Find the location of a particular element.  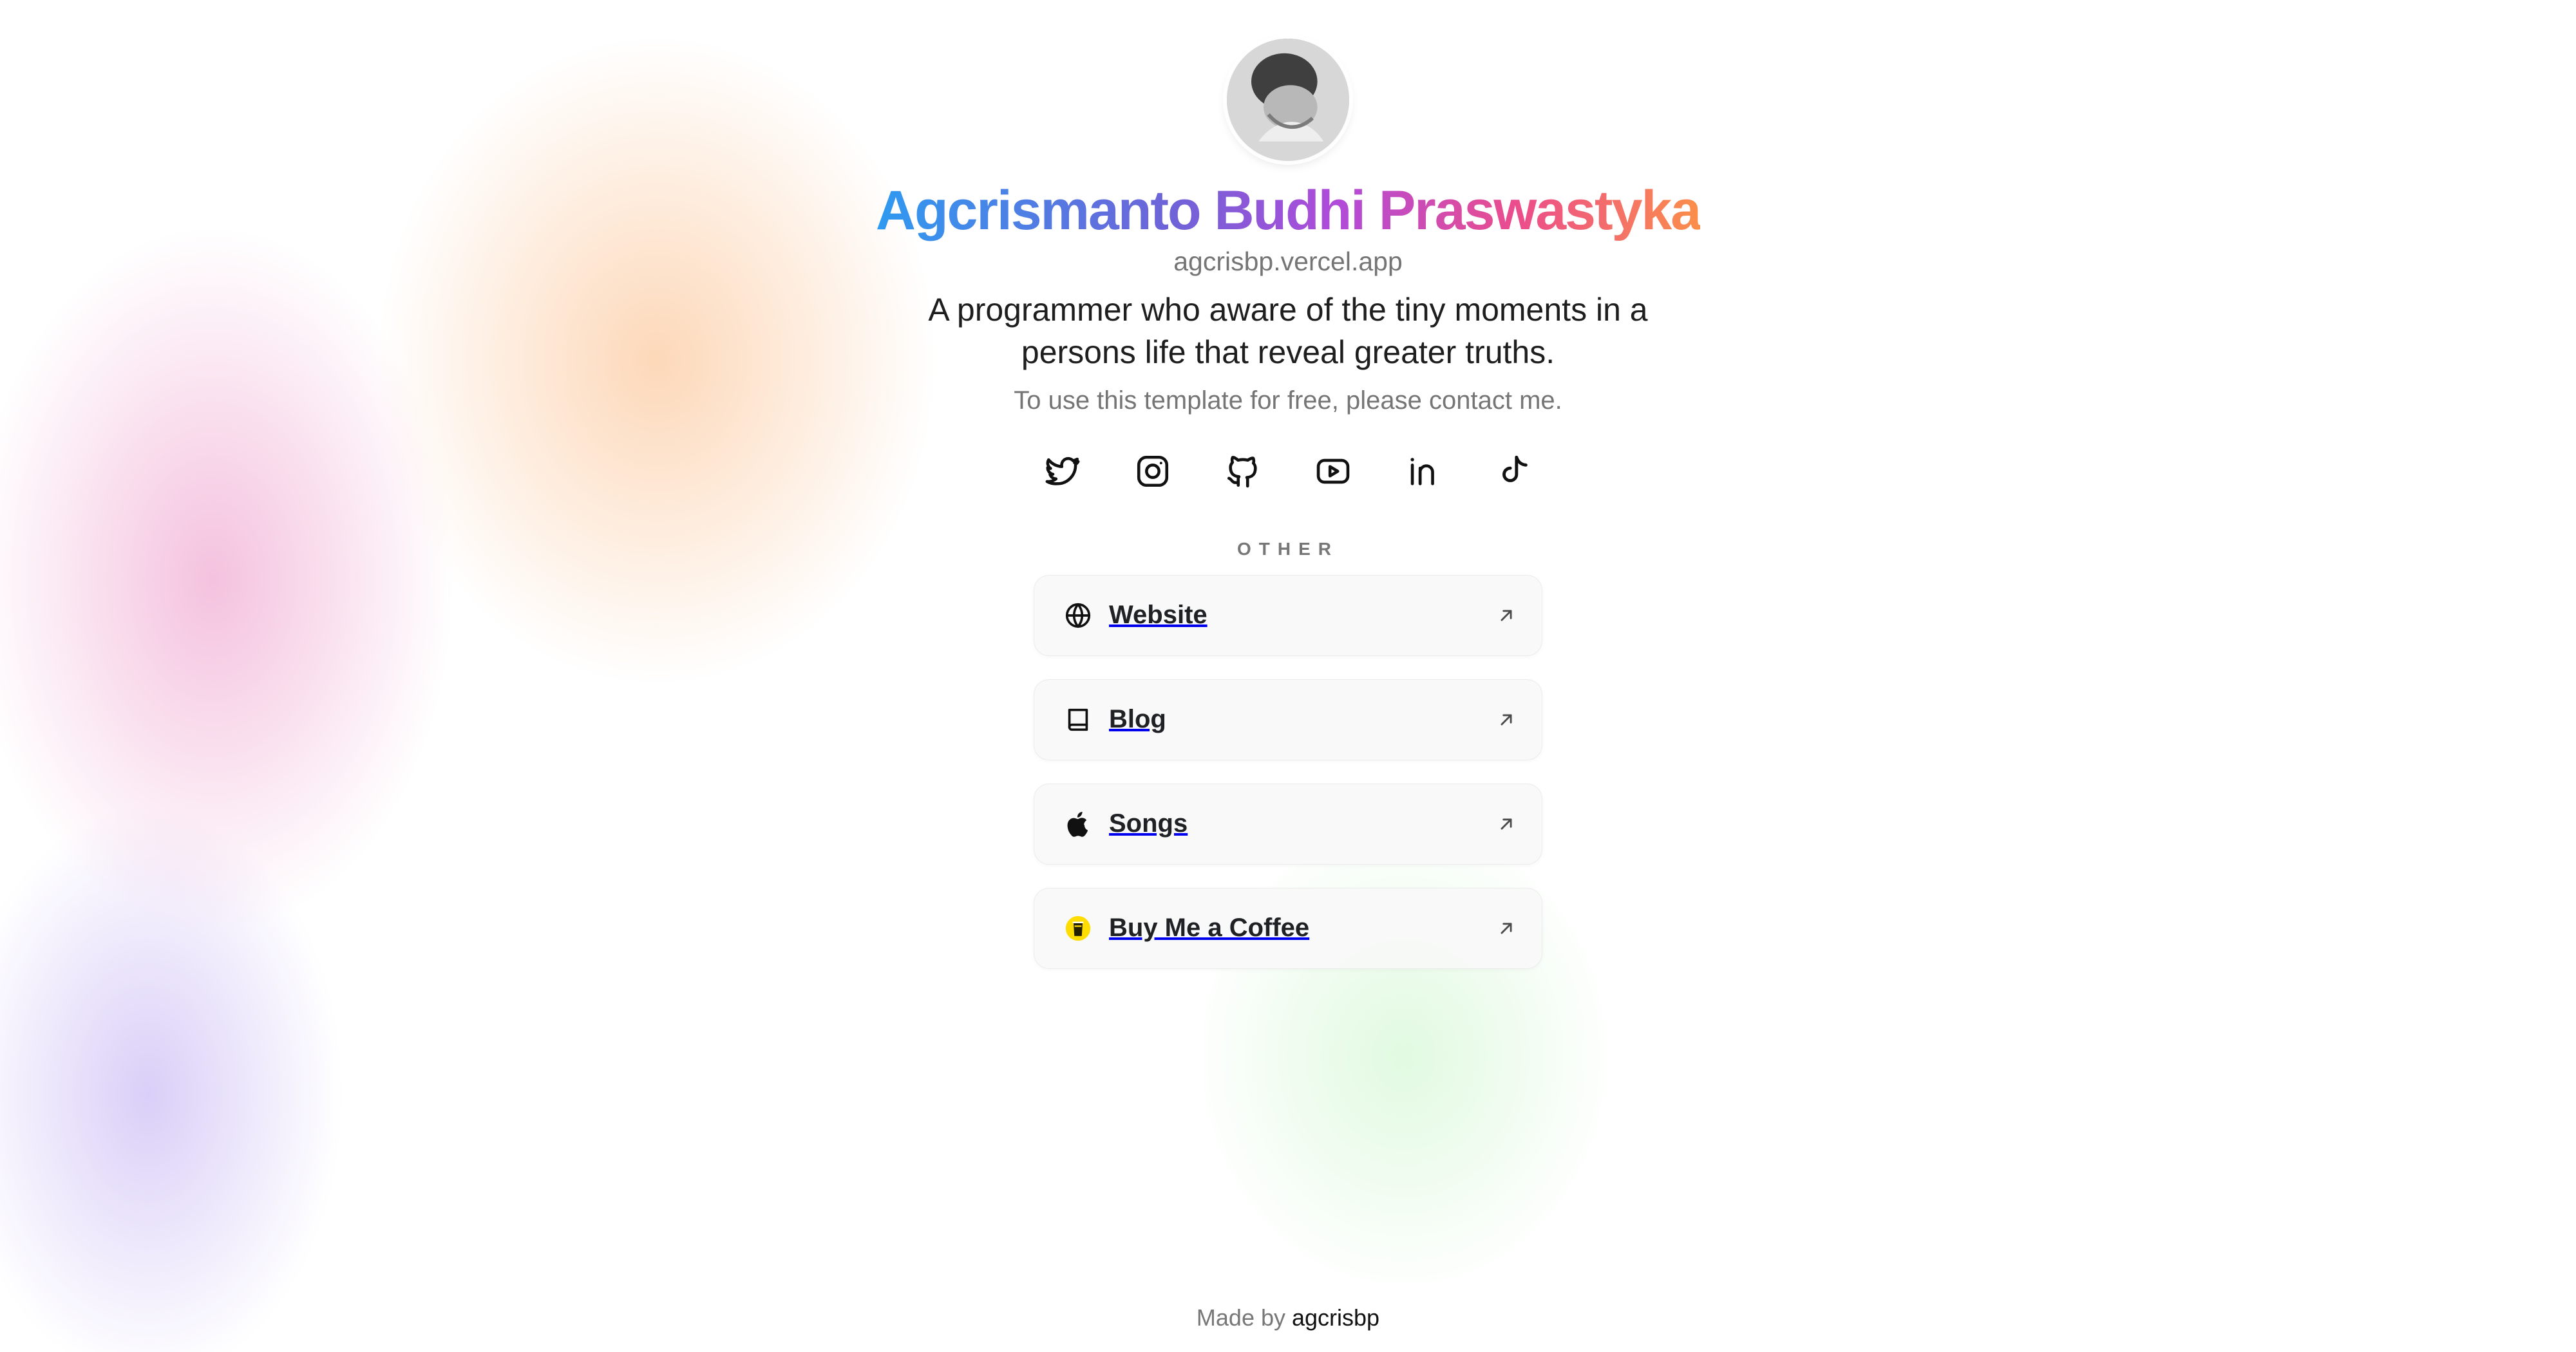

linkedin-icon is located at coordinates (1422, 471).